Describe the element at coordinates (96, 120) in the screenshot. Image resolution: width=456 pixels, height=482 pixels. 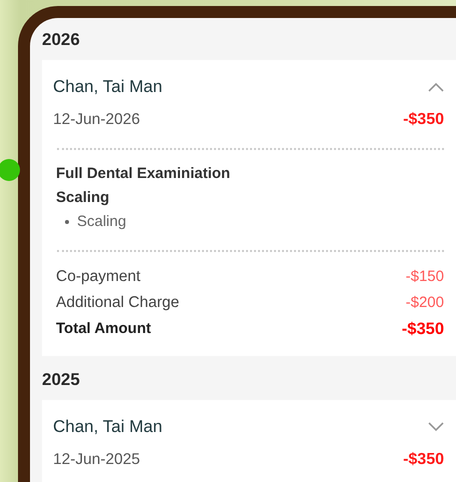
I see `visit-date: 12-Jun-2026` at that location.